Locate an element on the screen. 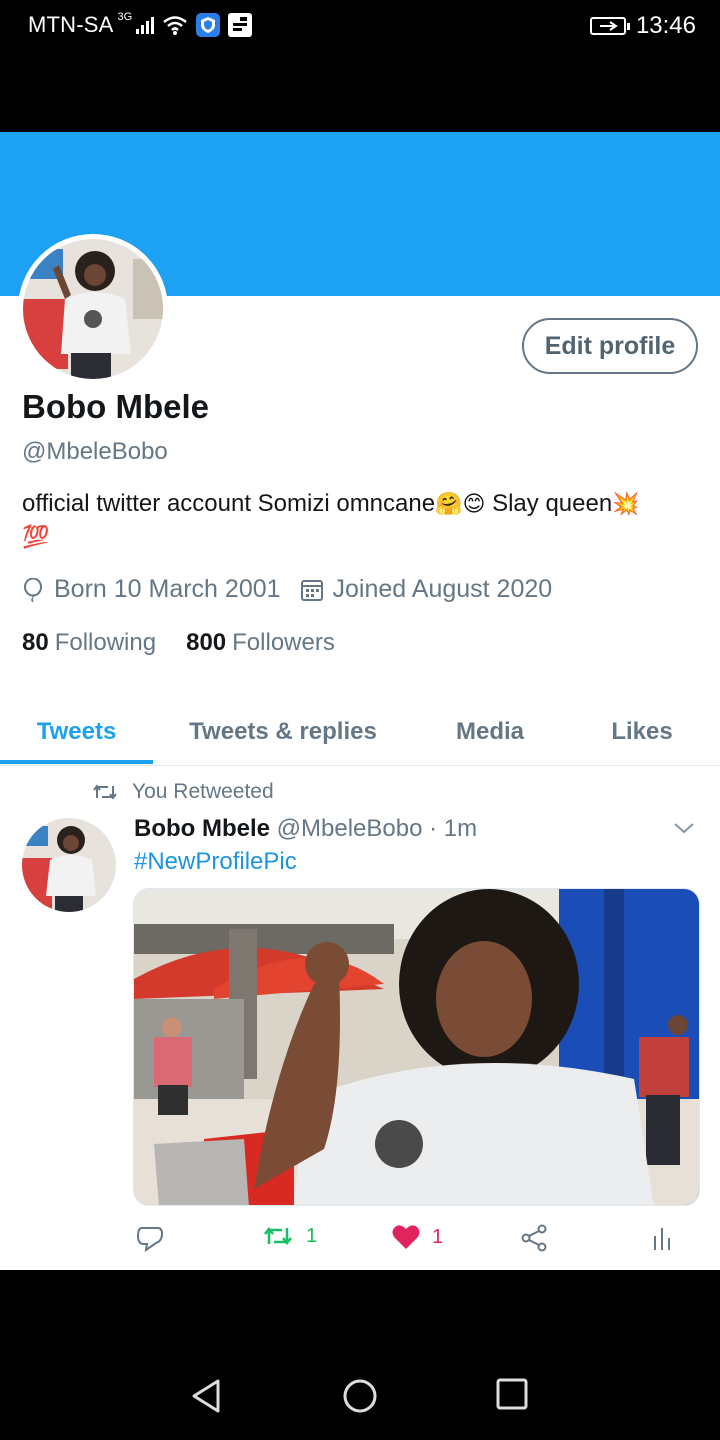  following-label: Following is located at coordinates (105, 642).